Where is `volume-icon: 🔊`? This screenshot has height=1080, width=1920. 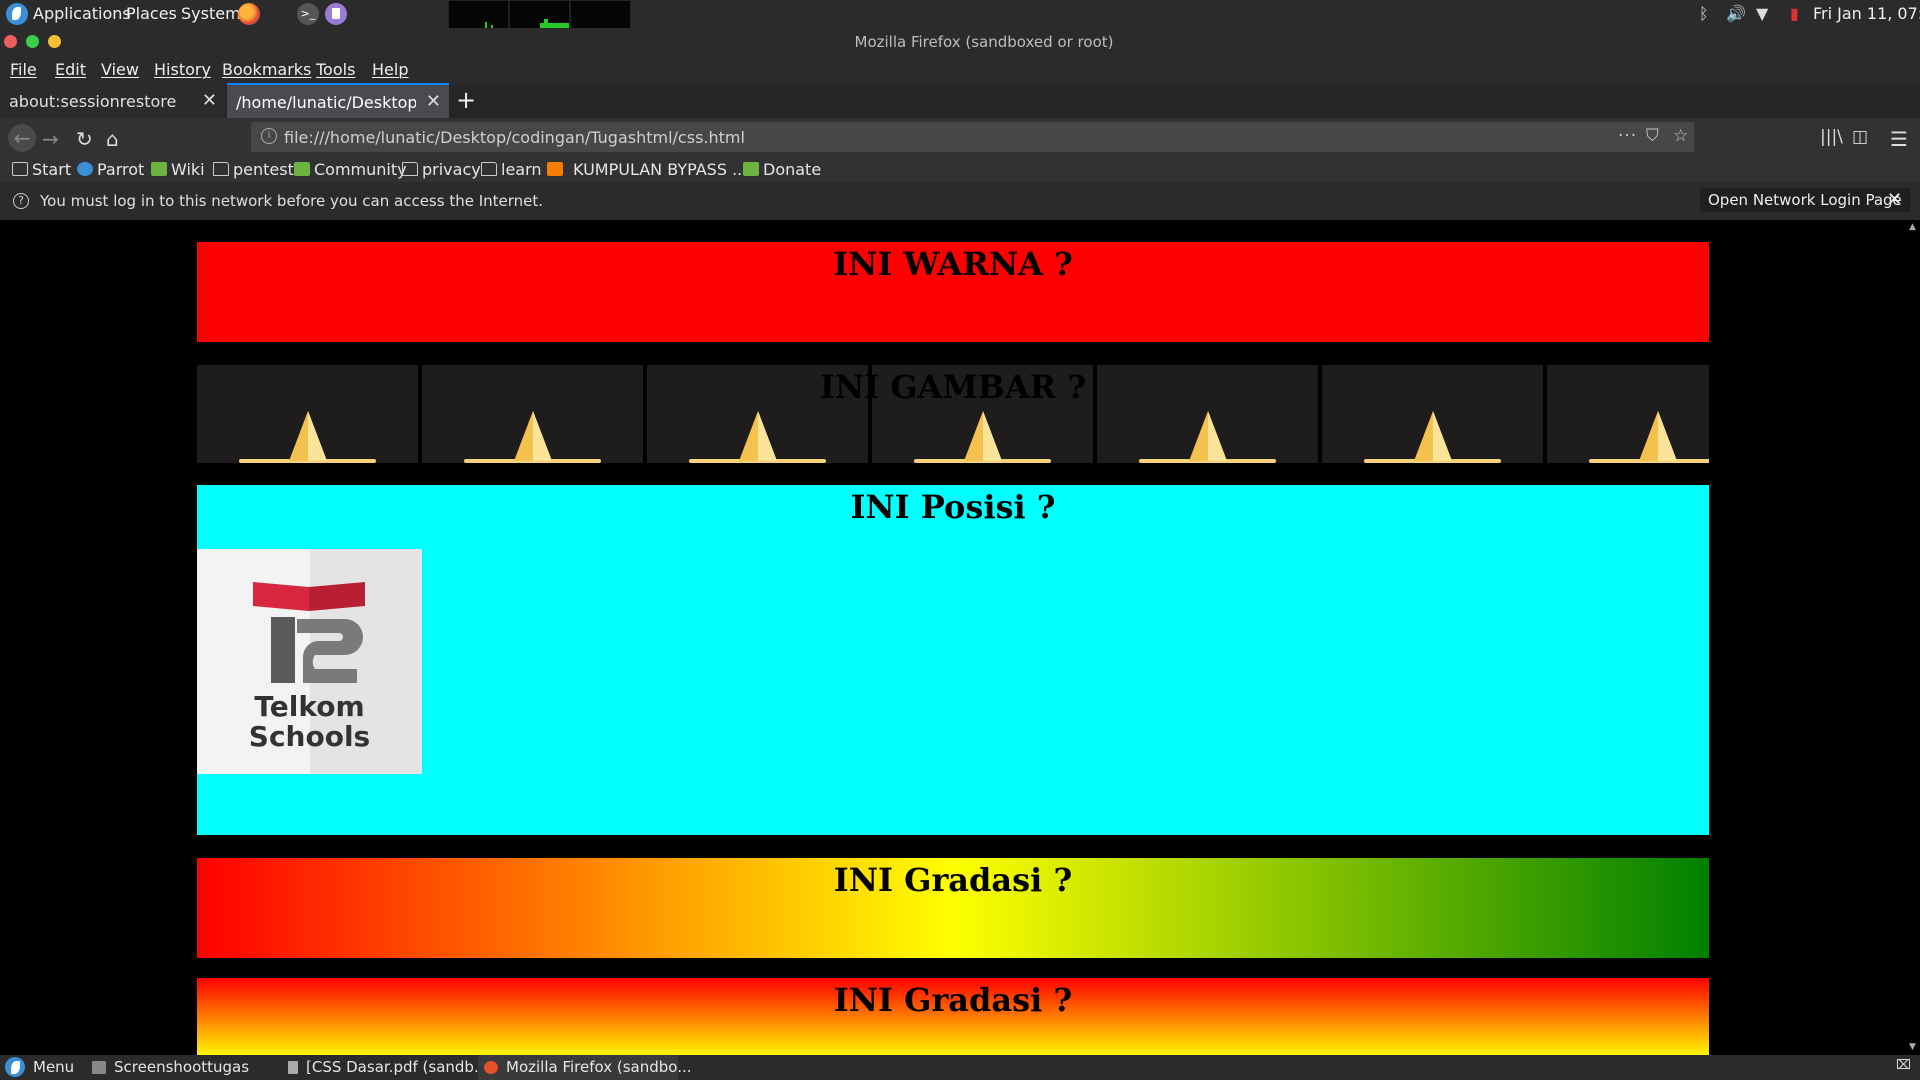
volume-icon: 🔊 is located at coordinates (1736, 13).